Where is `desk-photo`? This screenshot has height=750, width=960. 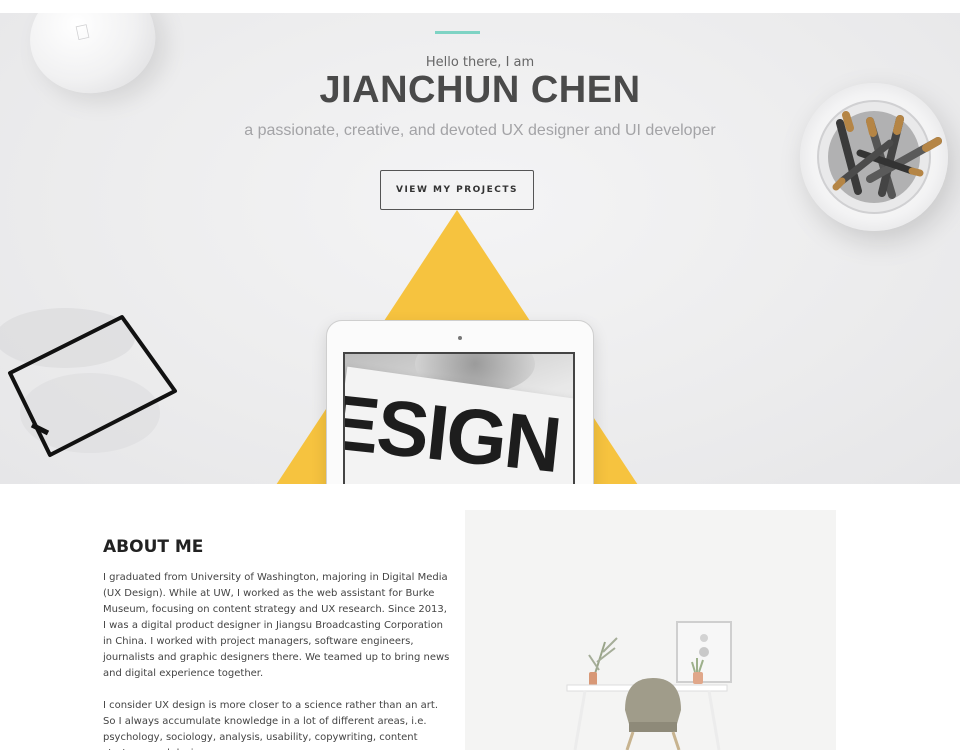 desk-photo is located at coordinates (650, 630).